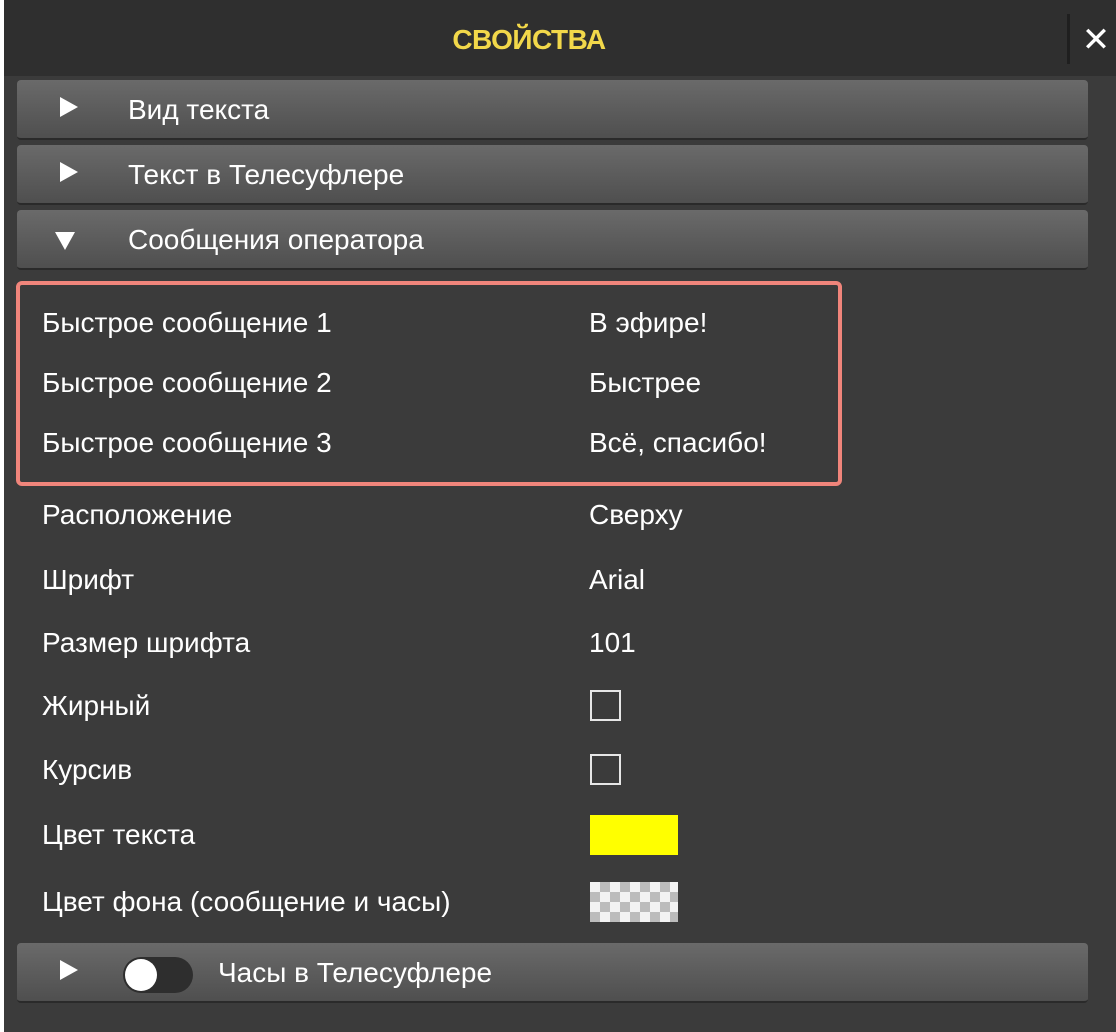 The height and width of the screenshot is (1032, 1116). Describe the element at coordinates (542, 383) in the screenshot. I see `property-row-quick-message-2: Быстрое сообщение 2 Быстрее` at that location.